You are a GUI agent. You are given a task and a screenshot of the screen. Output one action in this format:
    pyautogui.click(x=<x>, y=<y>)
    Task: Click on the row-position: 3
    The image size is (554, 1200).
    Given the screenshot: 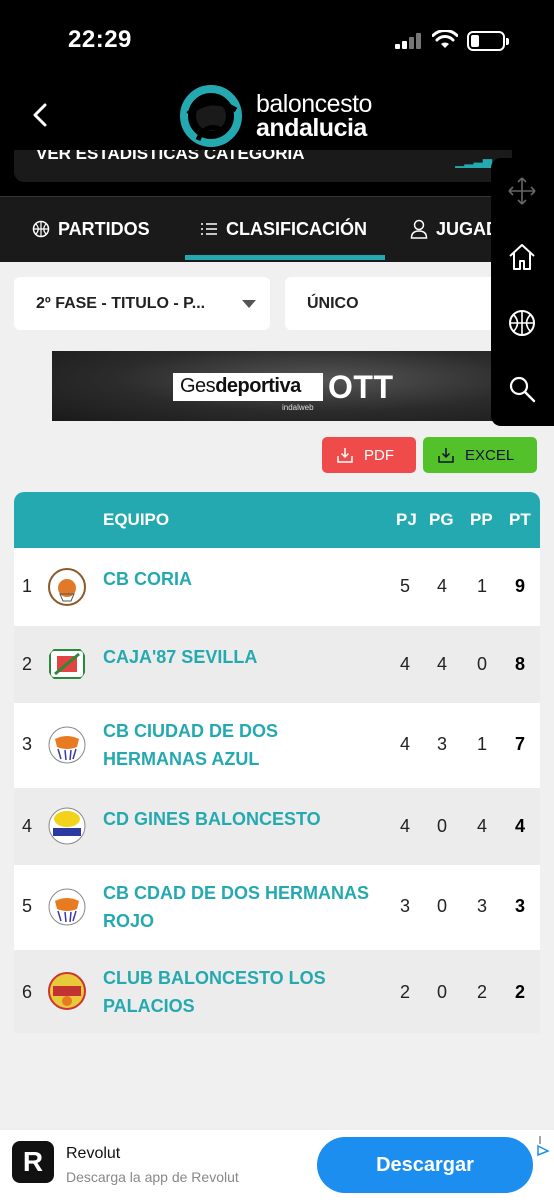 What is the action you would take?
    pyautogui.click(x=27, y=744)
    